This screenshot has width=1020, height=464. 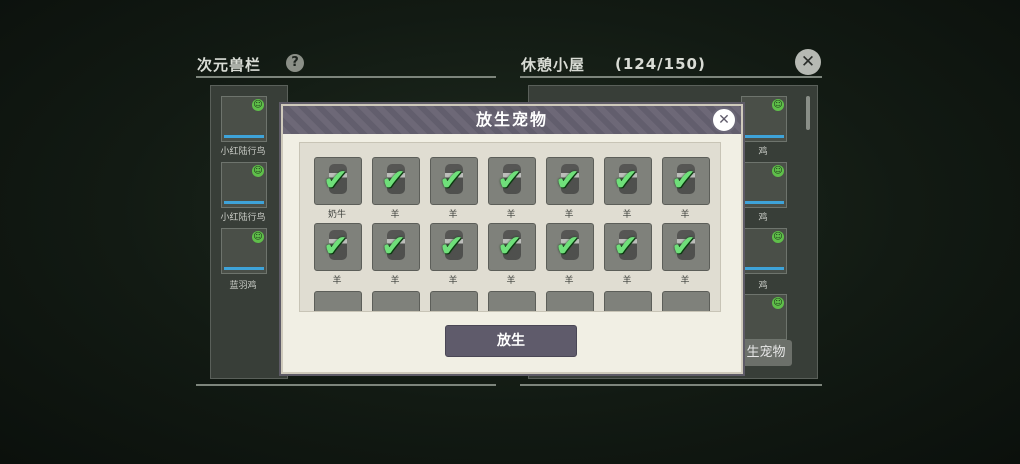 What do you see at coordinates (511, 341) in the screenshot?
I see `release-button: 放生` at bounding box center [511, 341].